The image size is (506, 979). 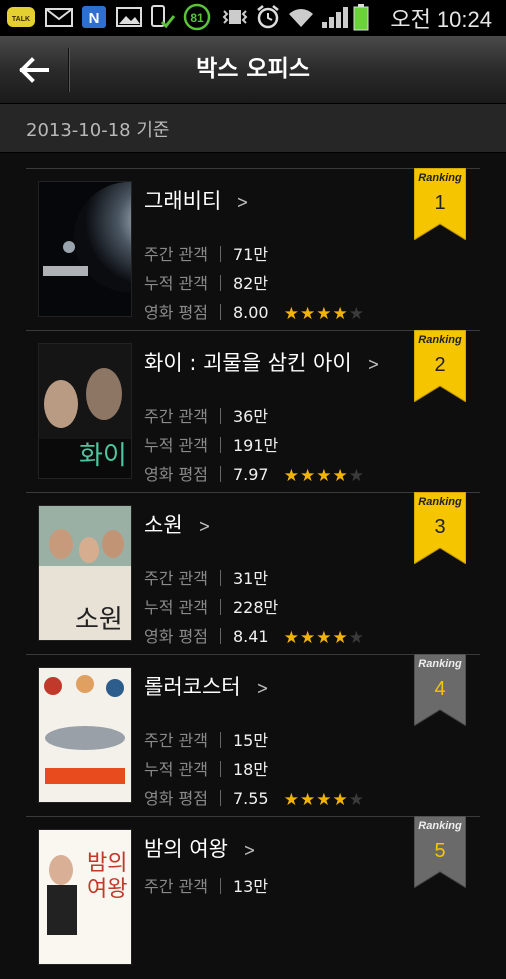 I want to click on svg-text: 밤의, so click(x=107, y=863).